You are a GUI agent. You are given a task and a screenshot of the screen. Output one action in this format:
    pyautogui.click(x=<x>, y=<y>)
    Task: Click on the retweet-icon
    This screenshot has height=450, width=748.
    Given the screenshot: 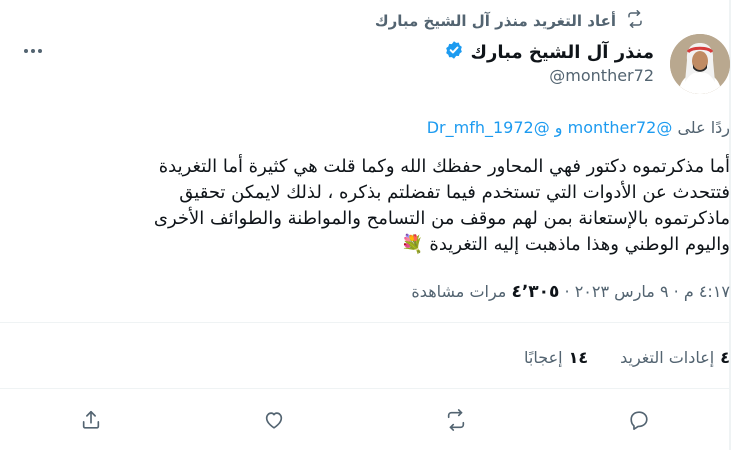 What is the action you would take?
    pyautogui.click(x=635, y=21)
    